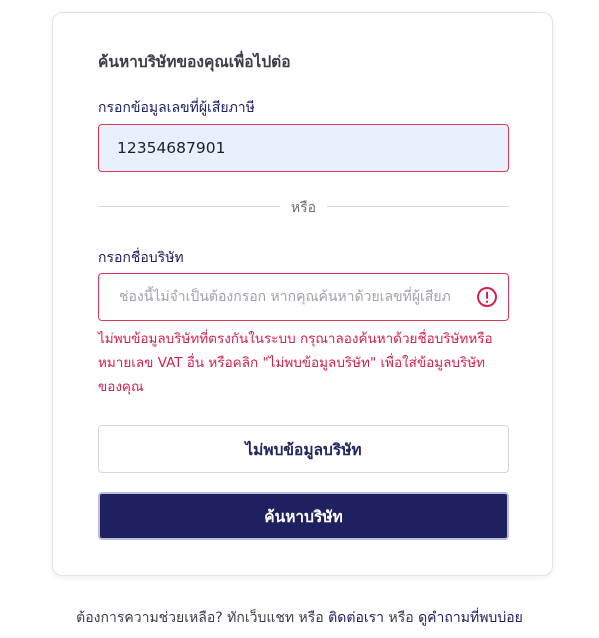 Image resolution: width=599 pixels, height=638 pixels. I want to click on search-company-button: ค้นหาบริษัท, so click(303, 516).